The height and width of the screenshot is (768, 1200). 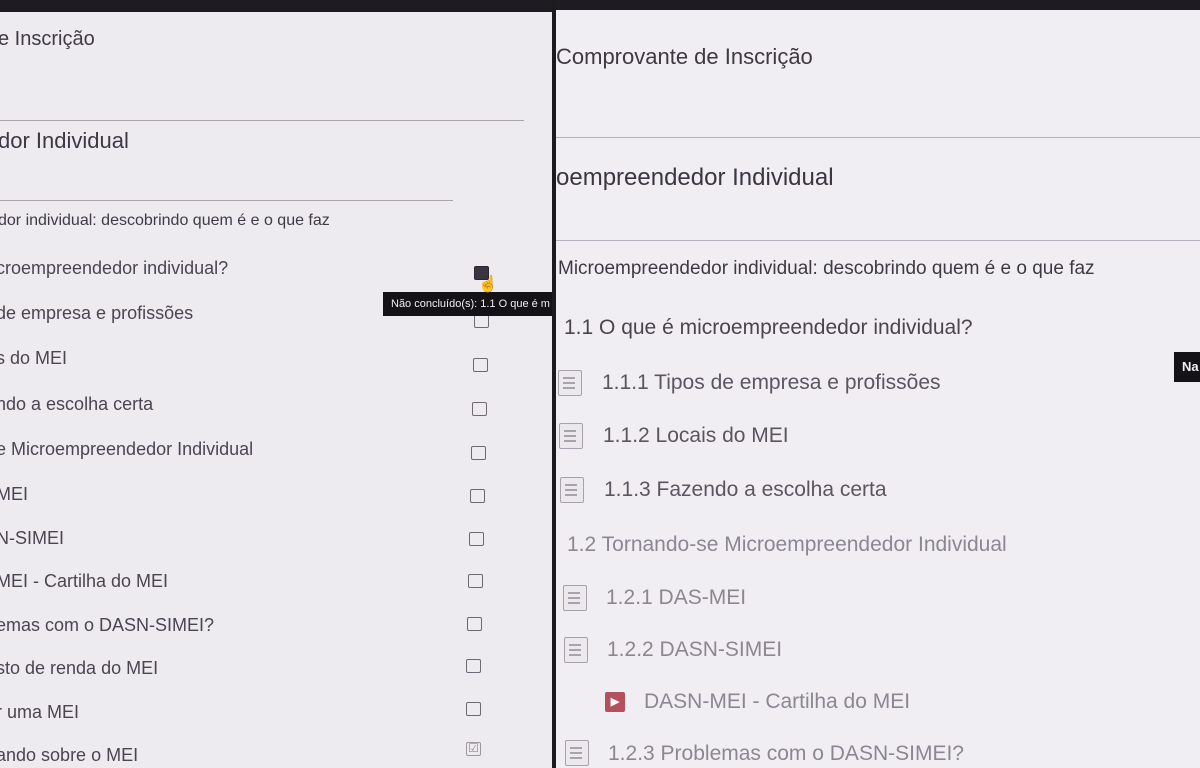 What do you see at coordinates (96, 313) in the screenshot?
I see `list-item: de empresa e profissões` at bounding box center [96, 313].